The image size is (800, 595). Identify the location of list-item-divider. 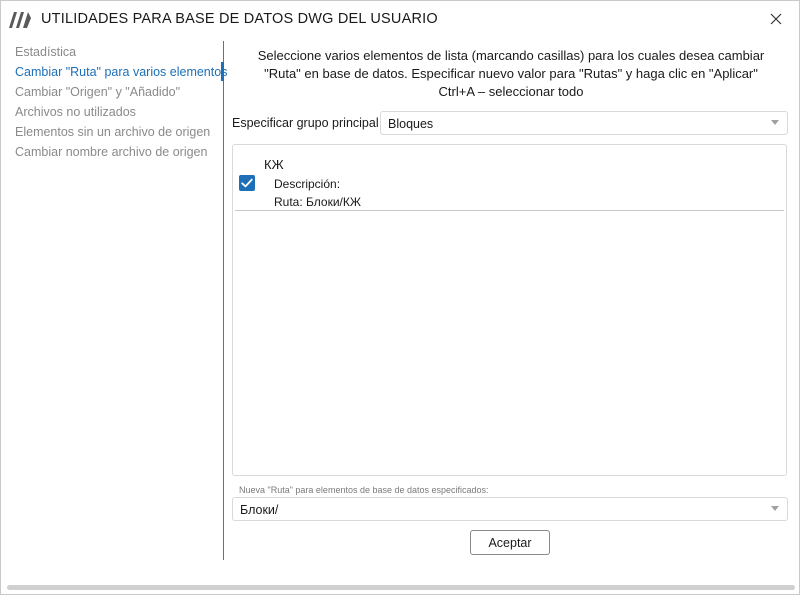
(509, 210).